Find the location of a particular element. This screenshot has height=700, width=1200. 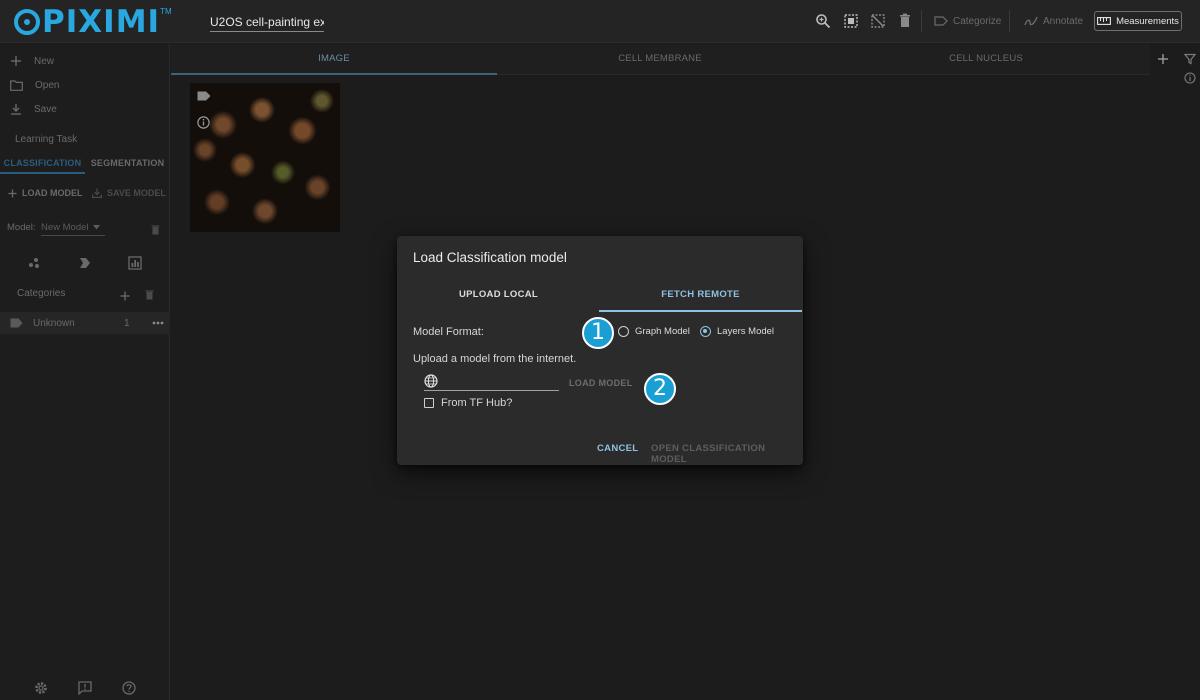

radio-graph-model: Graph Model is located at coordinates (654, 331).